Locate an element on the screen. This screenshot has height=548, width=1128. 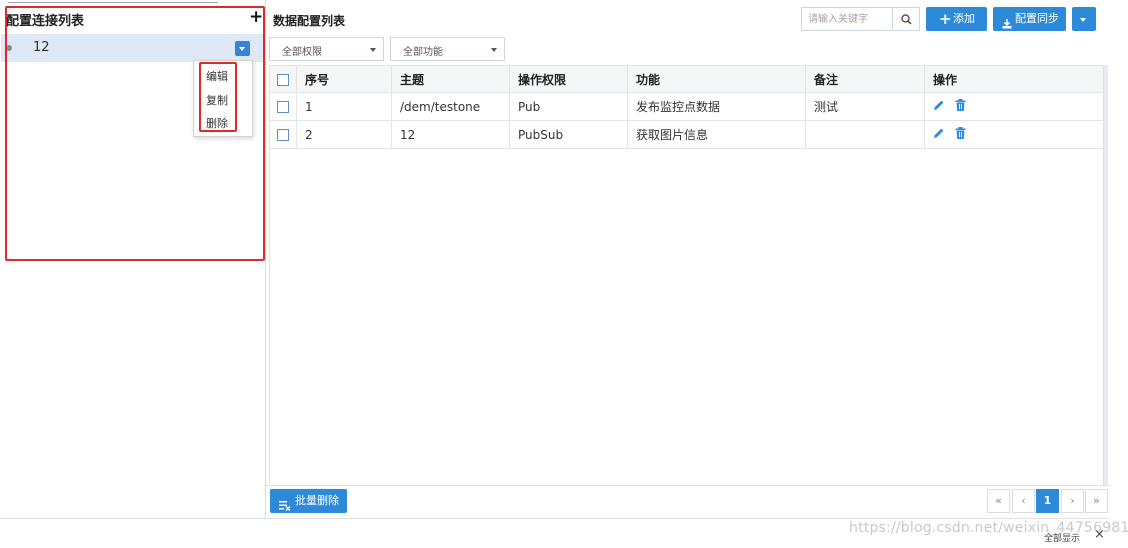
table-row: 1 /dem/testone Pub 发布监控点数据 测试 is located at coordinates (687, 106).